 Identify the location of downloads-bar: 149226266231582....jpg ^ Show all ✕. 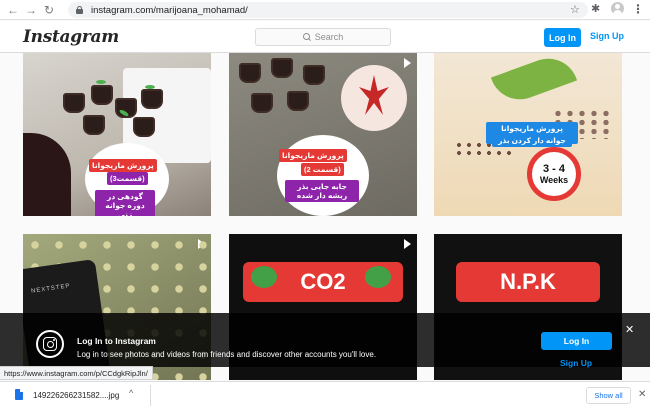
(325, 395).